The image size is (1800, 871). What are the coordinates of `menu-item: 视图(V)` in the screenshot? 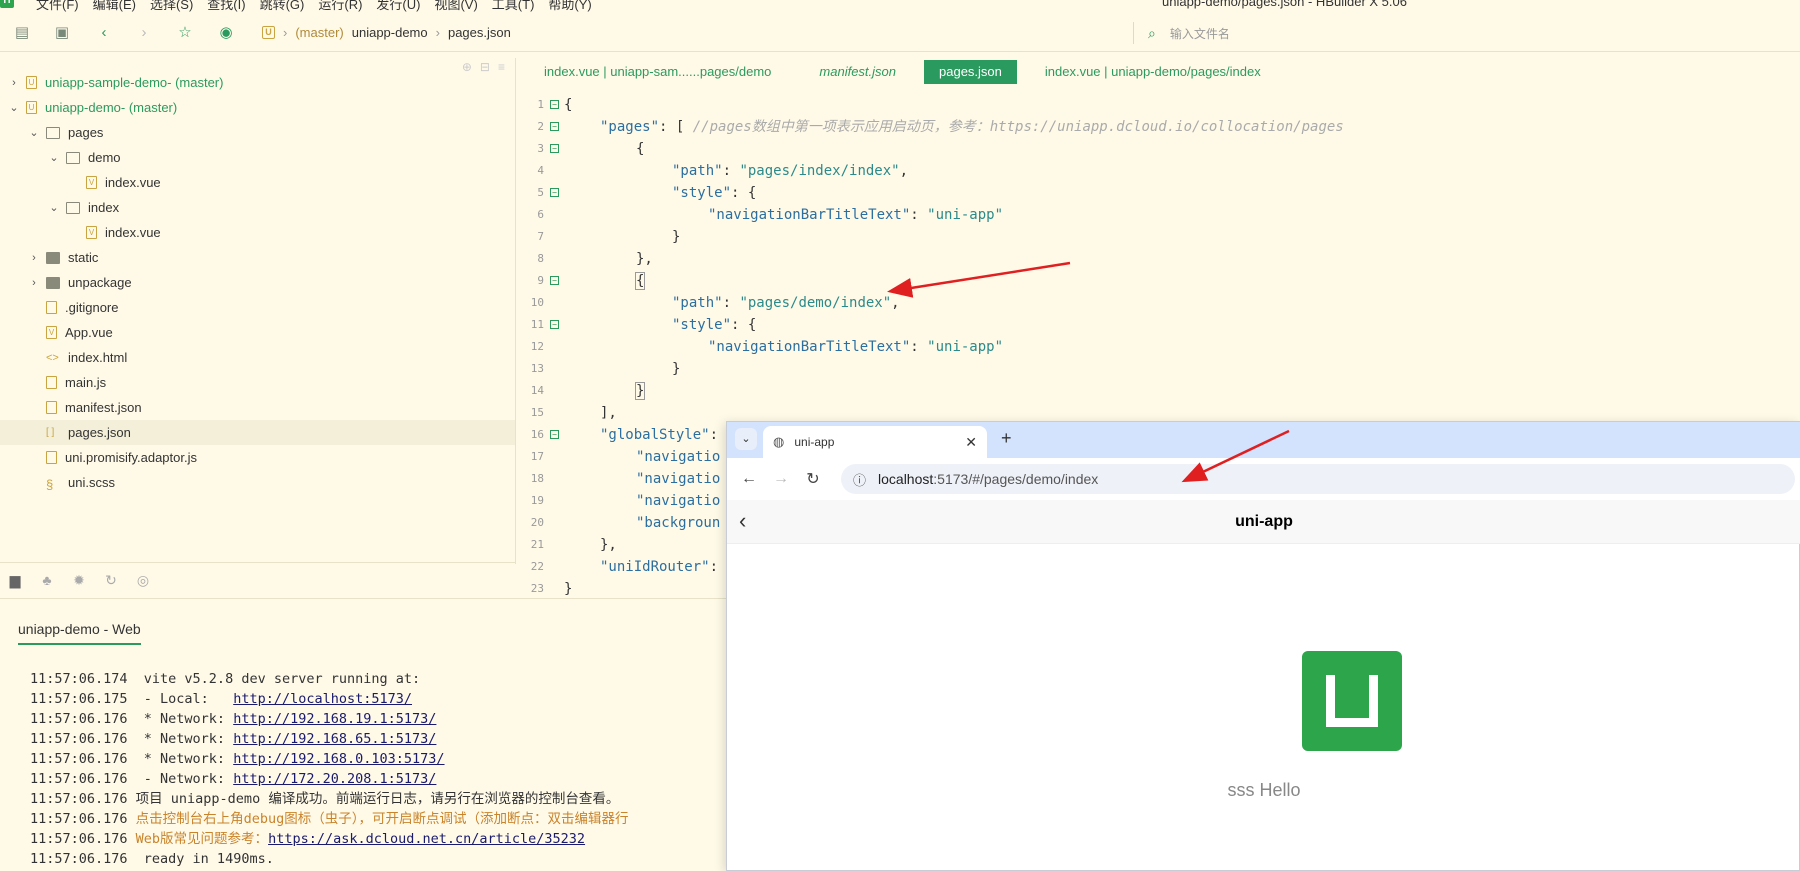 It's located at (455, 6).